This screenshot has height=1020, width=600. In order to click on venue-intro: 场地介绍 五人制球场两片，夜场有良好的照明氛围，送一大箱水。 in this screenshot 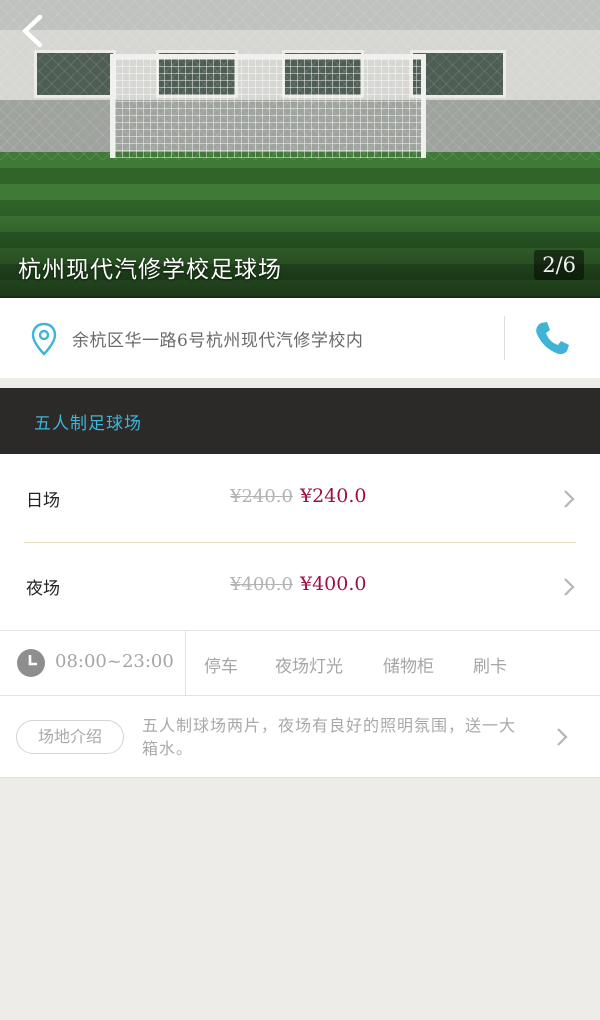, I will do `click(300, 737)`.